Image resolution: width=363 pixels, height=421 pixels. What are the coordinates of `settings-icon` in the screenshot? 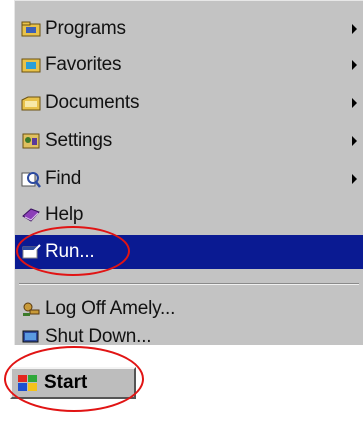 It's located at (31, 141).